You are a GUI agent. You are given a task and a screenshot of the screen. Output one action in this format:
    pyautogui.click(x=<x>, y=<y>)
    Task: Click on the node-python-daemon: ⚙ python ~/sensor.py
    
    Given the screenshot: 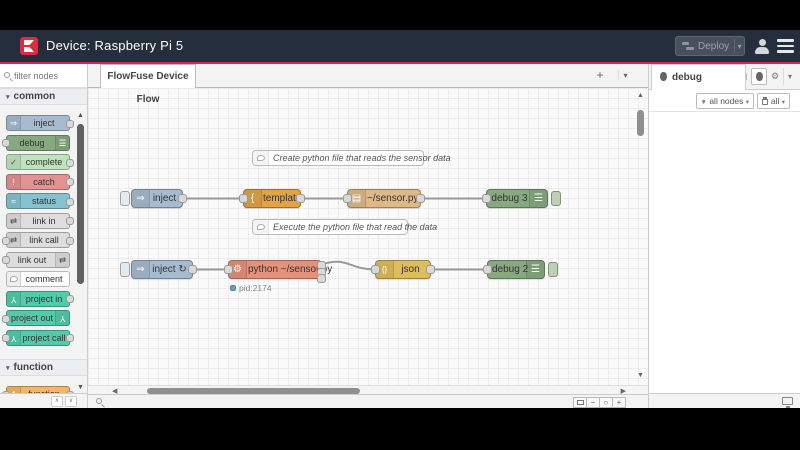 What is the action you would take?
    pyautogui.click(x=278, y=271)
    